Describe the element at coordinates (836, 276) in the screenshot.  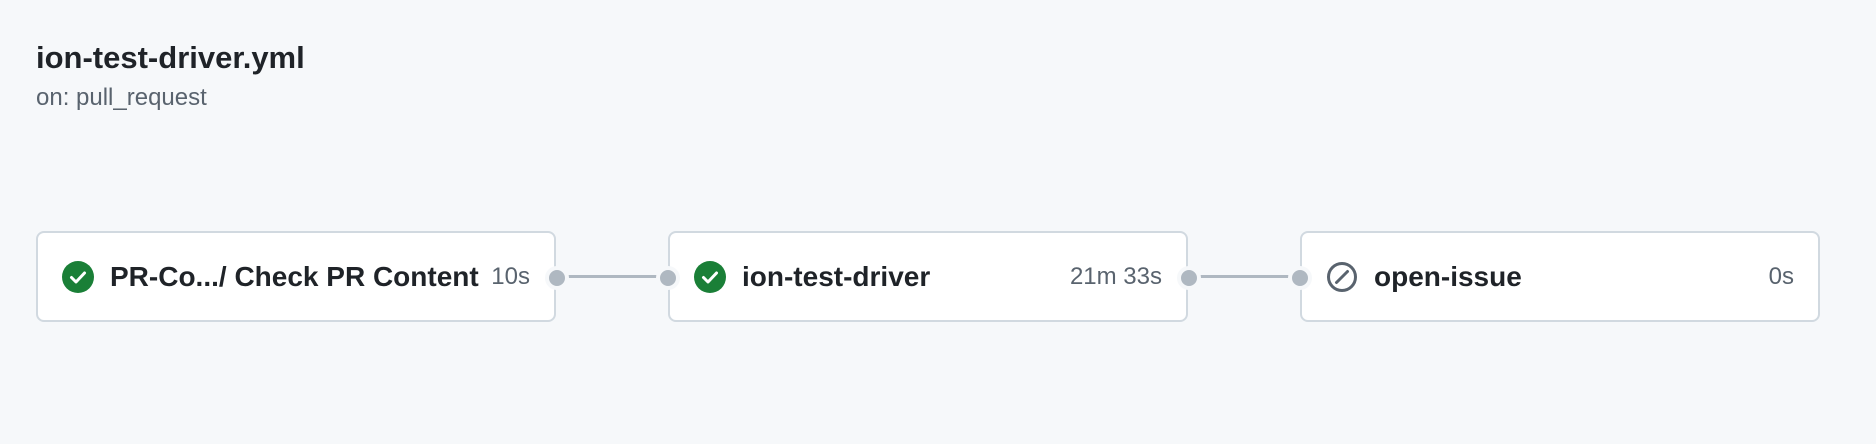
I see `job-name: ion-test-driver` at that location.